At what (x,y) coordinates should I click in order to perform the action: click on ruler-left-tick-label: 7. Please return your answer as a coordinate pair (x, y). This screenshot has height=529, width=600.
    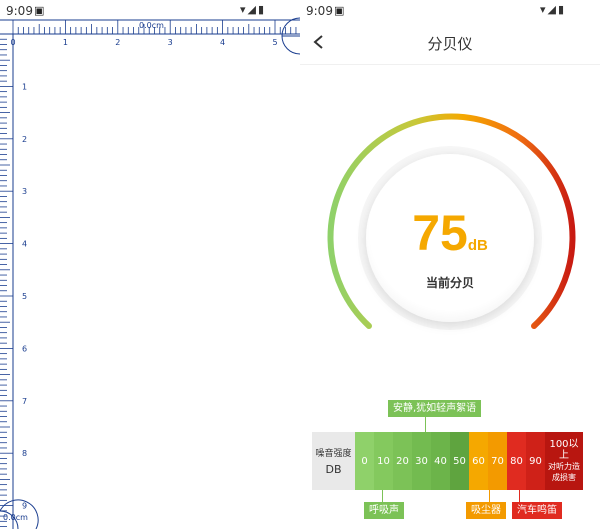
    Looking at the image, I should click on (24, 401).